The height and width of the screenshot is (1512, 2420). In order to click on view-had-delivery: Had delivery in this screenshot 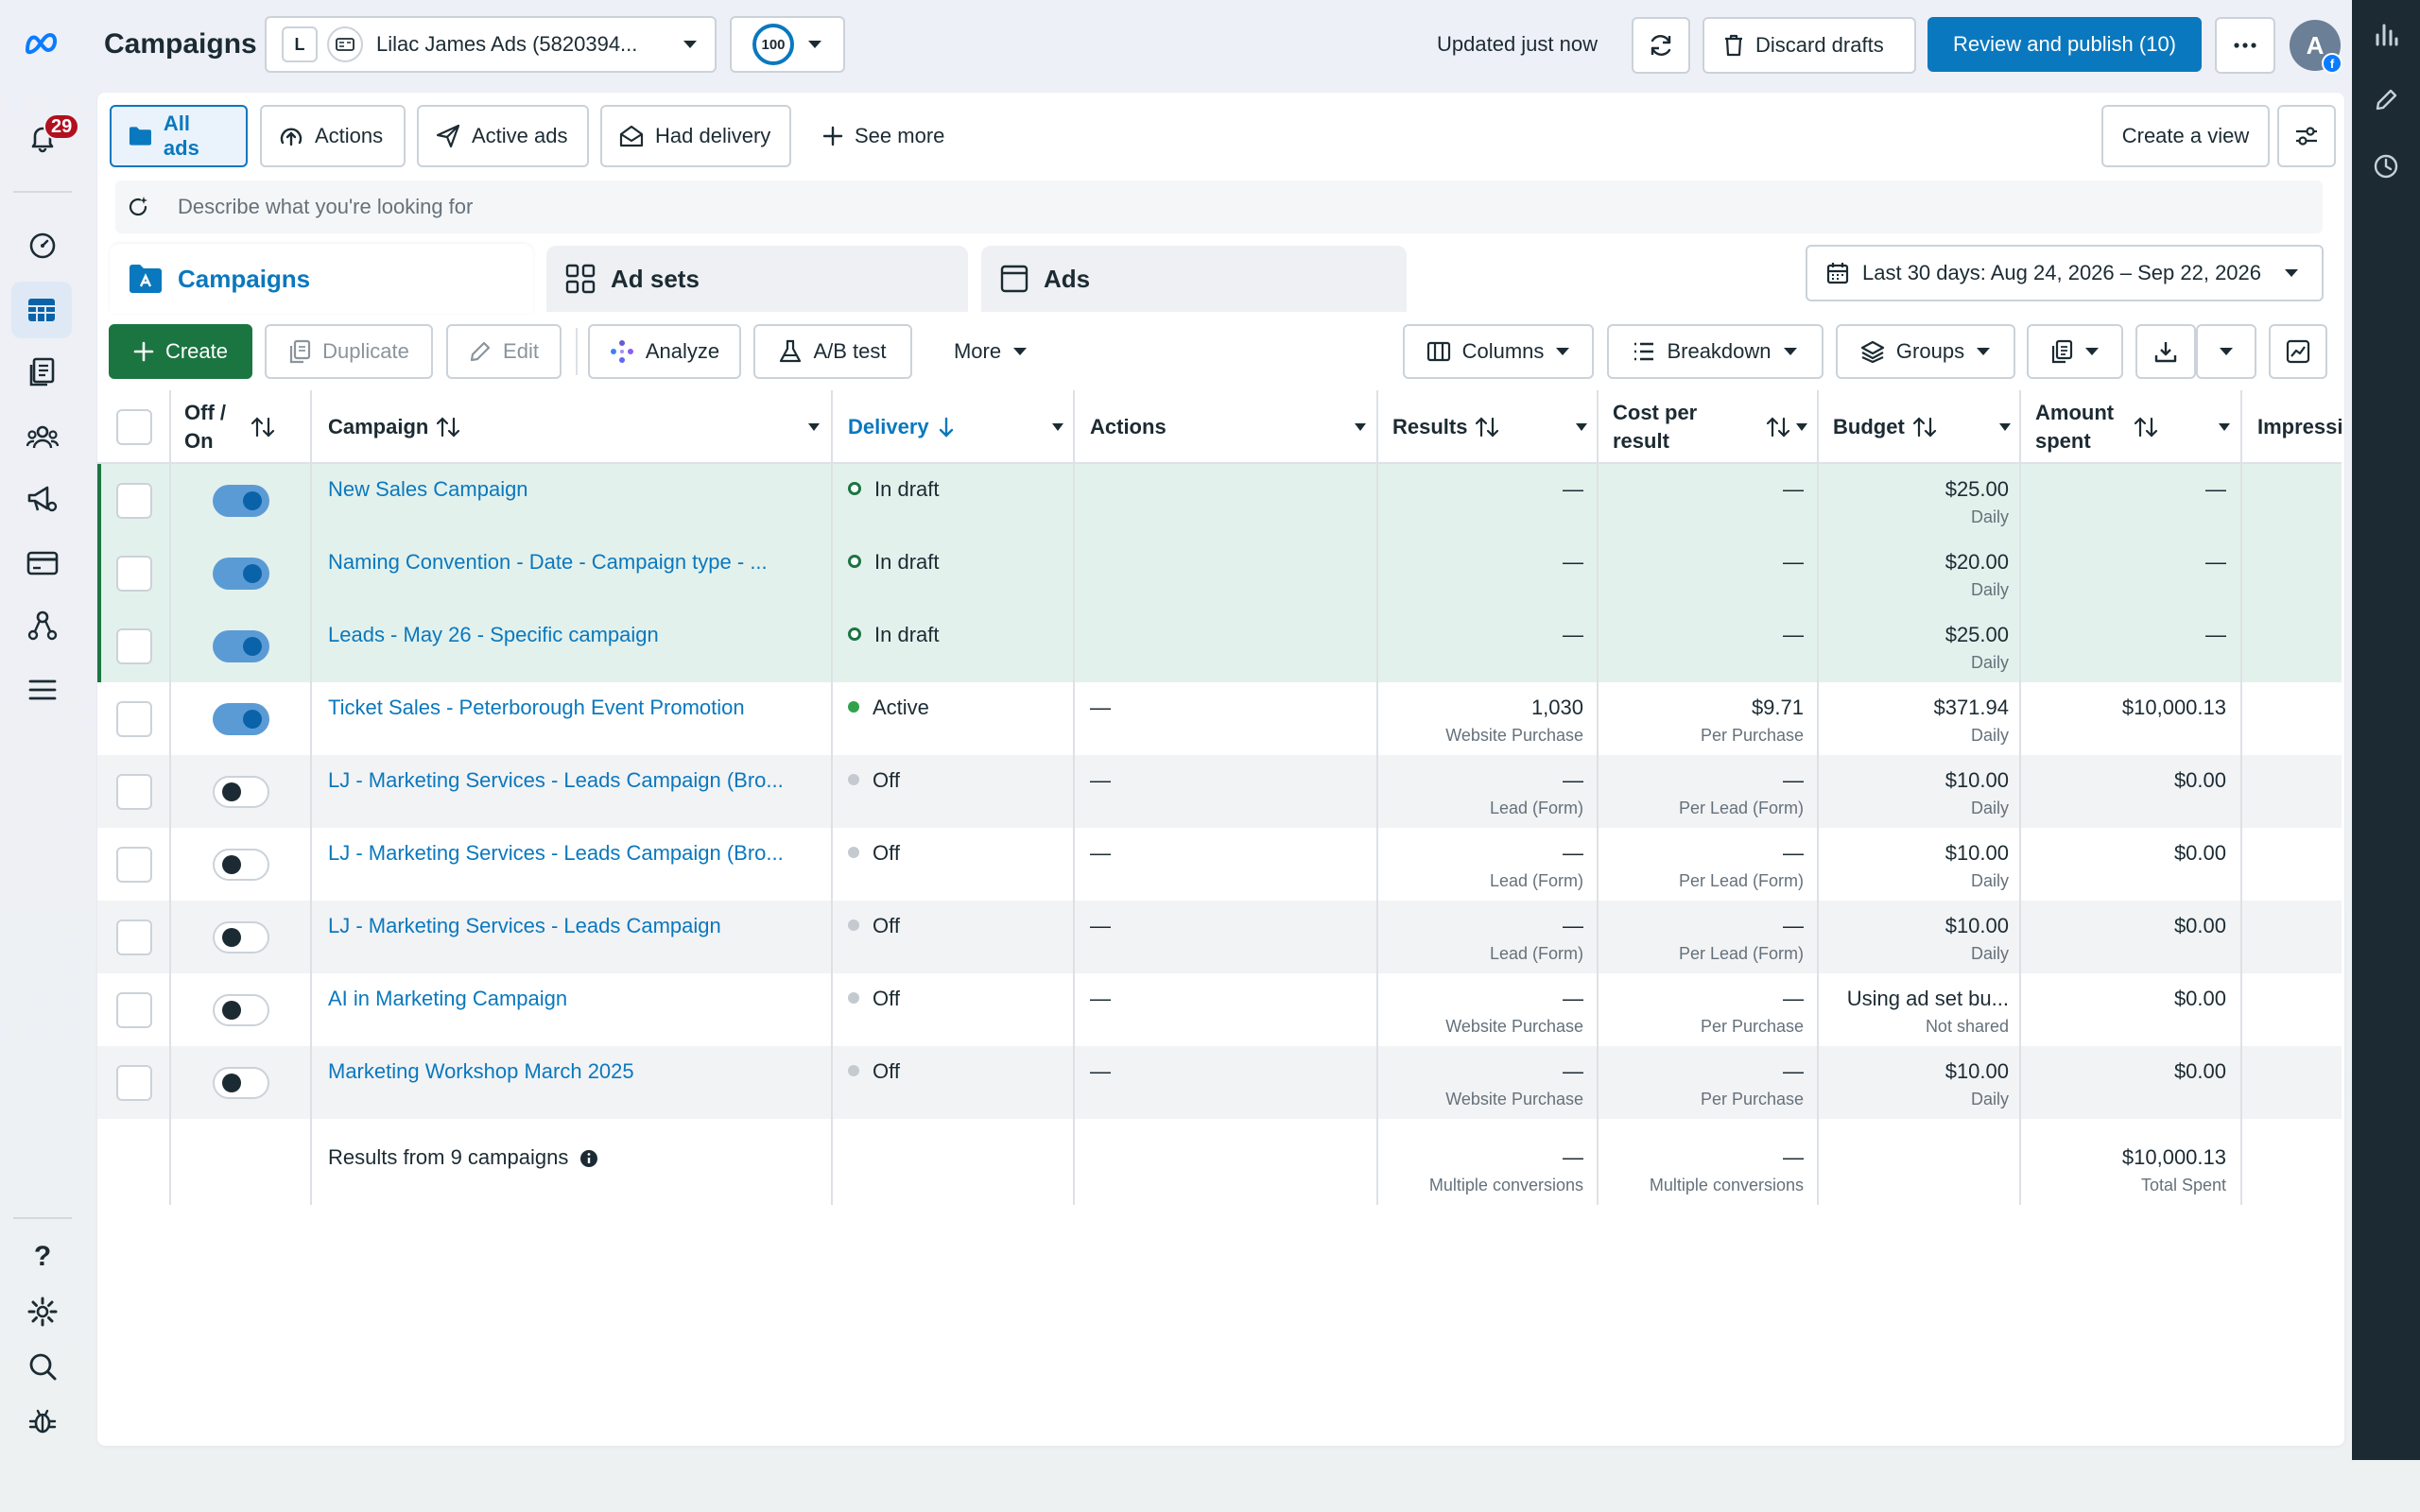, I will do `click(696, 136)`.